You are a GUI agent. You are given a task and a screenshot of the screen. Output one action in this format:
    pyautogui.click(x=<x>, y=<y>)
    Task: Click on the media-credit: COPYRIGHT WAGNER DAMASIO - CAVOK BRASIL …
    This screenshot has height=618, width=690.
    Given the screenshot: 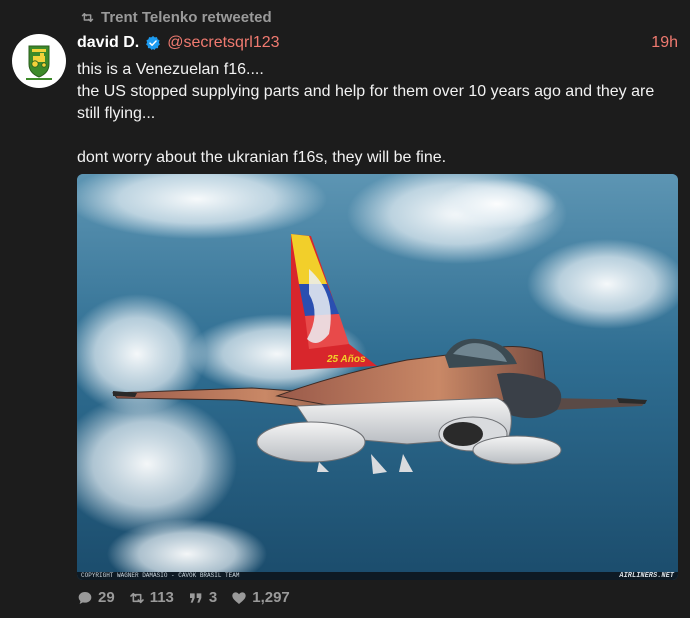 What is the action you would take?
    pyautogui.click(x=160, y=575)
    